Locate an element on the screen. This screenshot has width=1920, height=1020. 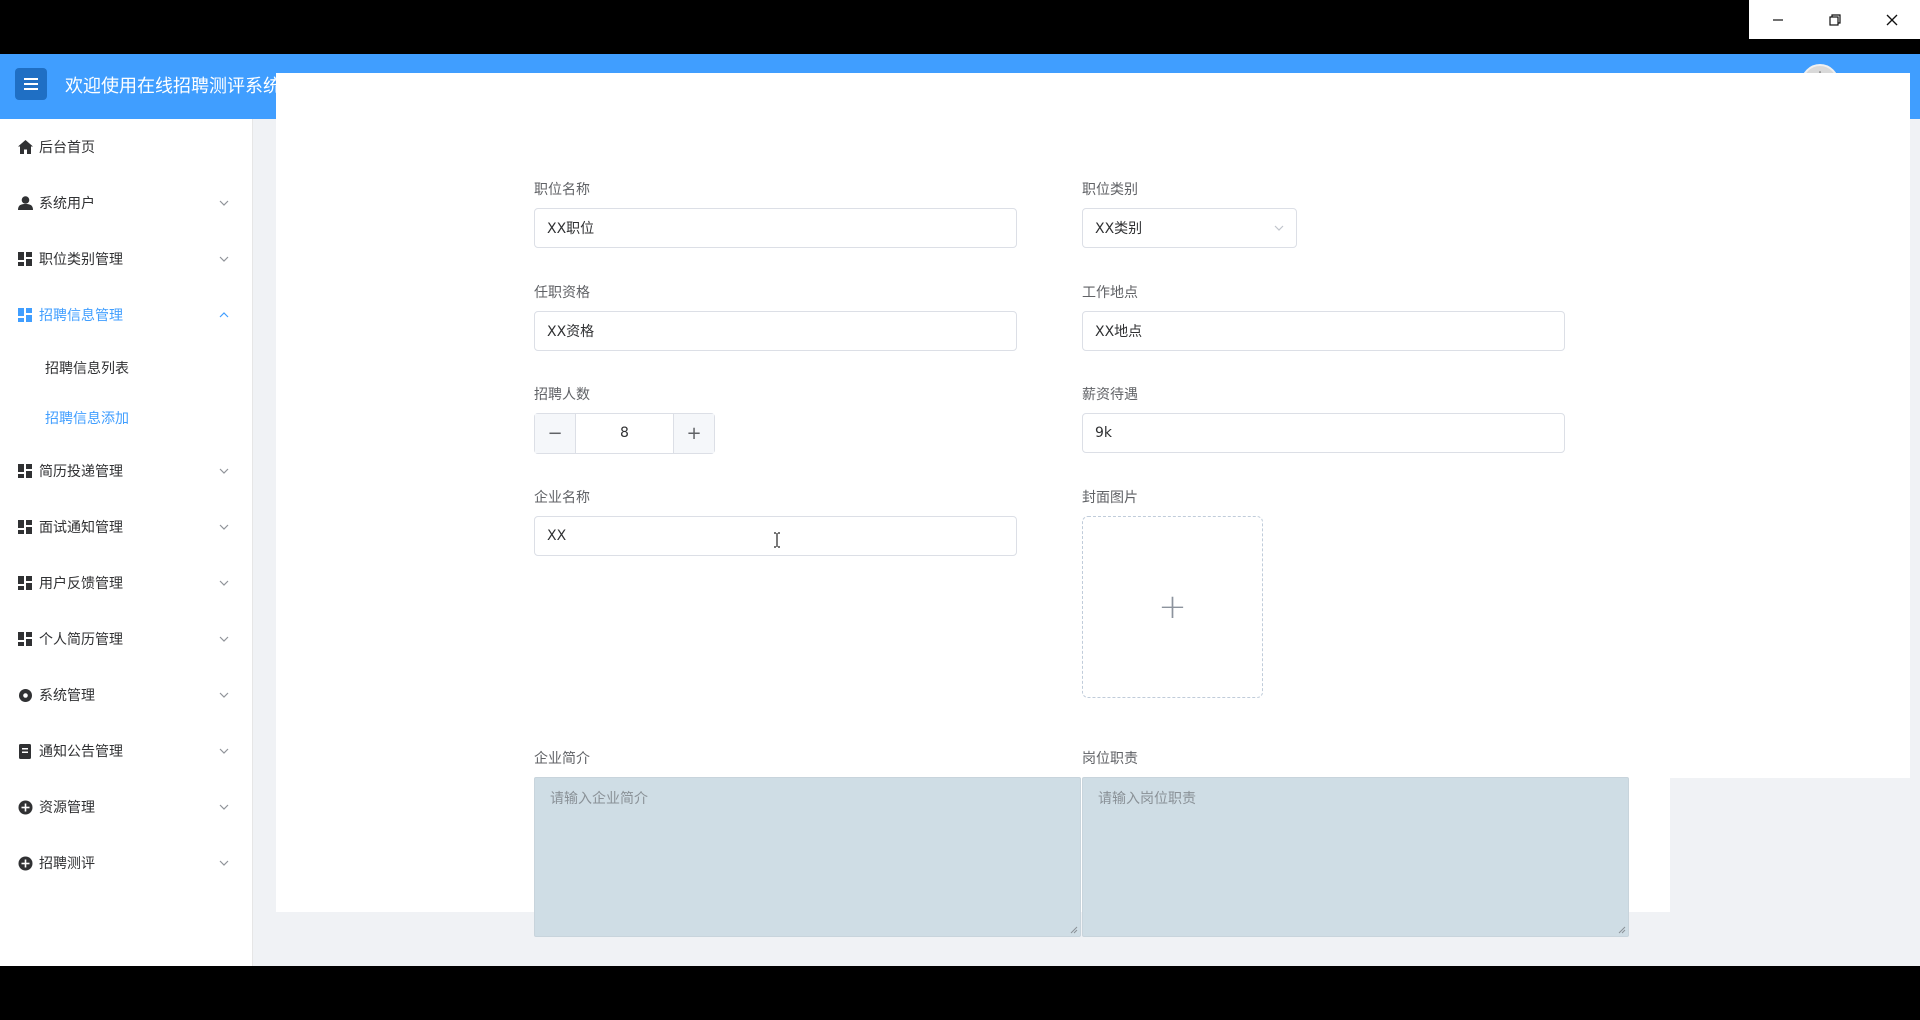
app-title: 欢迎使用在线招聘测评系统 is located at coordinates (173, 86).